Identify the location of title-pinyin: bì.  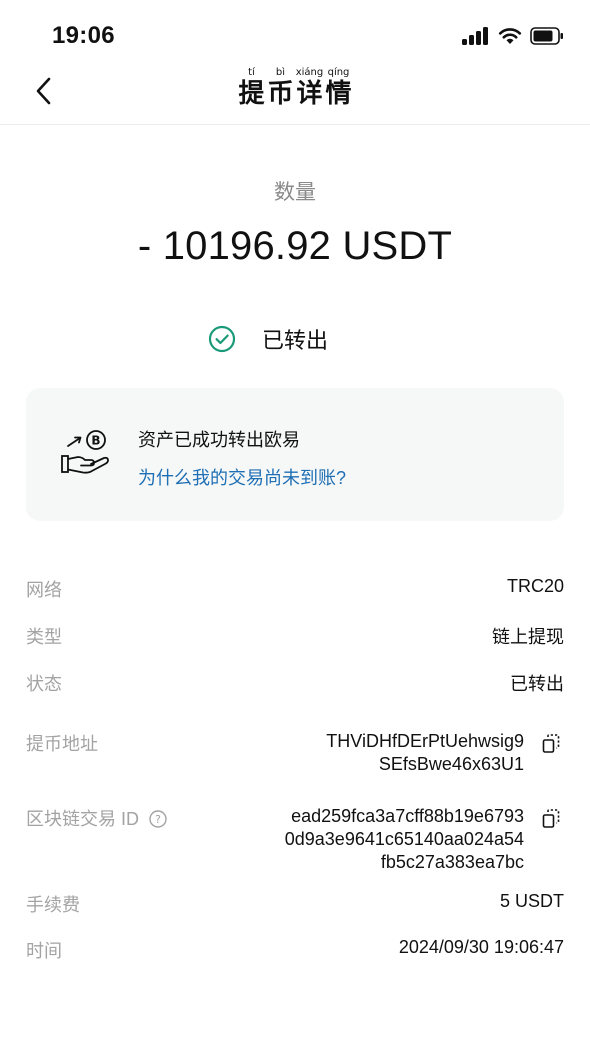
(280, 72).